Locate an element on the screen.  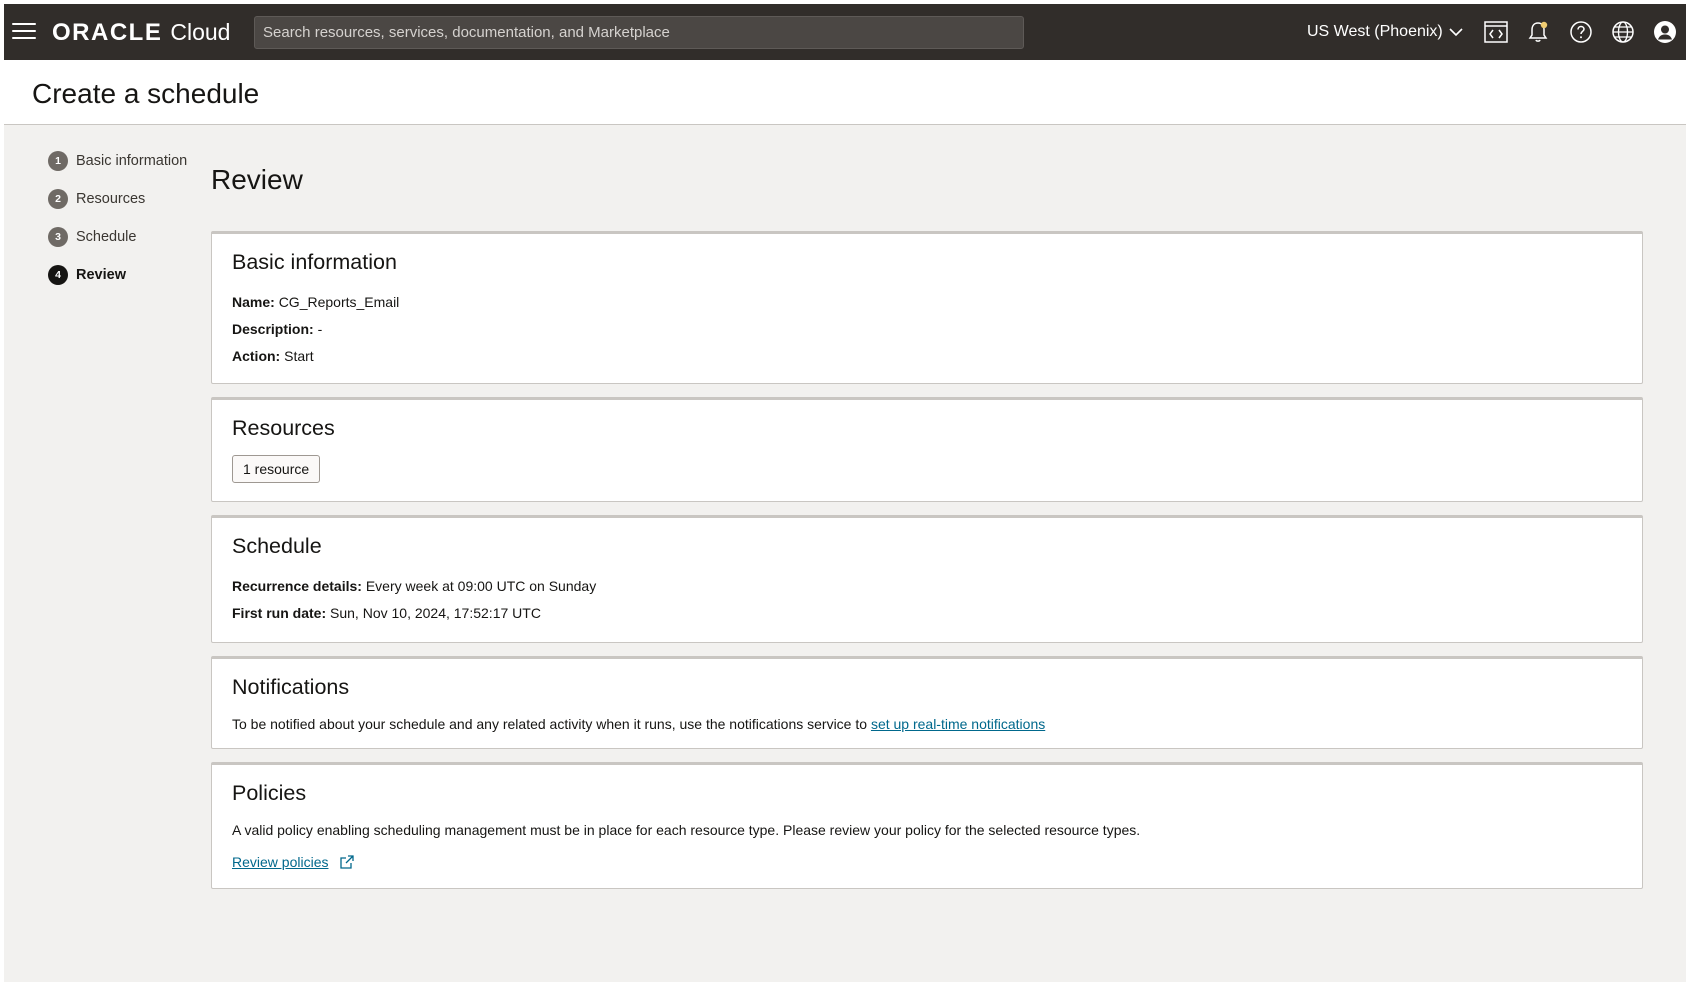
name-value: CG_Reports_Email is located at coordinates (339, 302).